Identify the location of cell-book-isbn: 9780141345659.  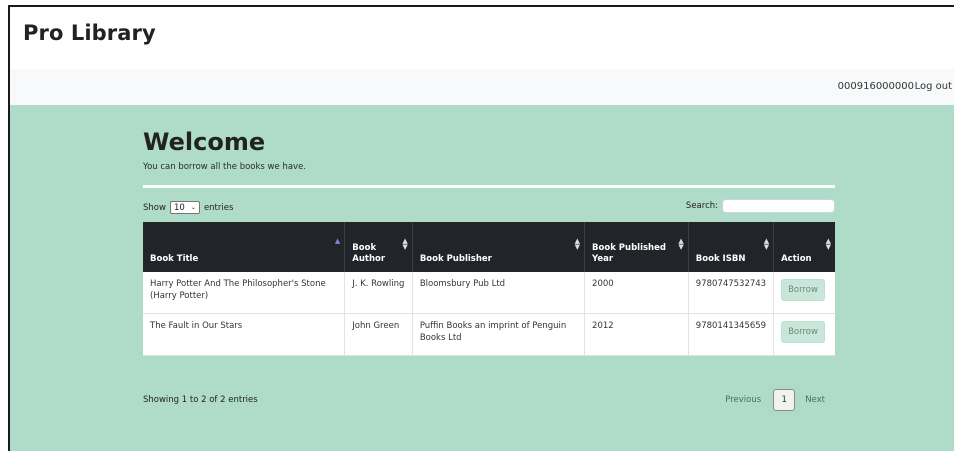
(731, 334).